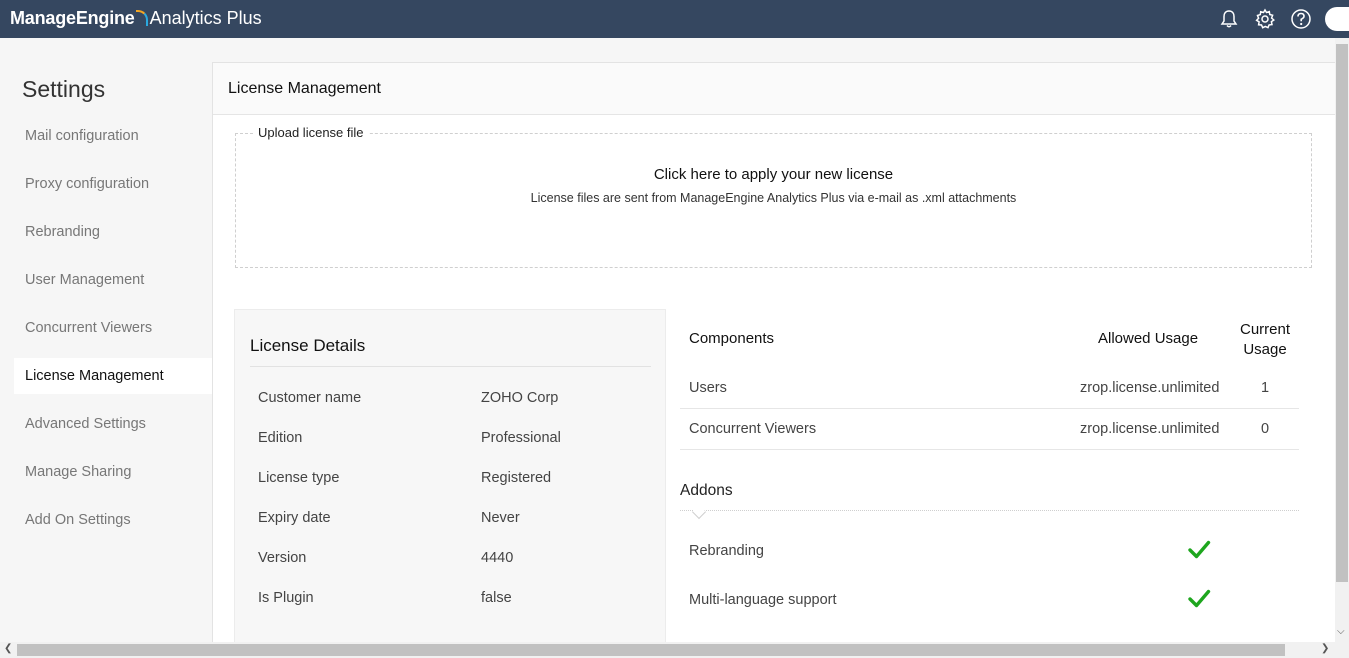  What do you see at coordinates (299, 478) in the screenshot?
I see `detail-key: License type` at bounding box center [299, 478].